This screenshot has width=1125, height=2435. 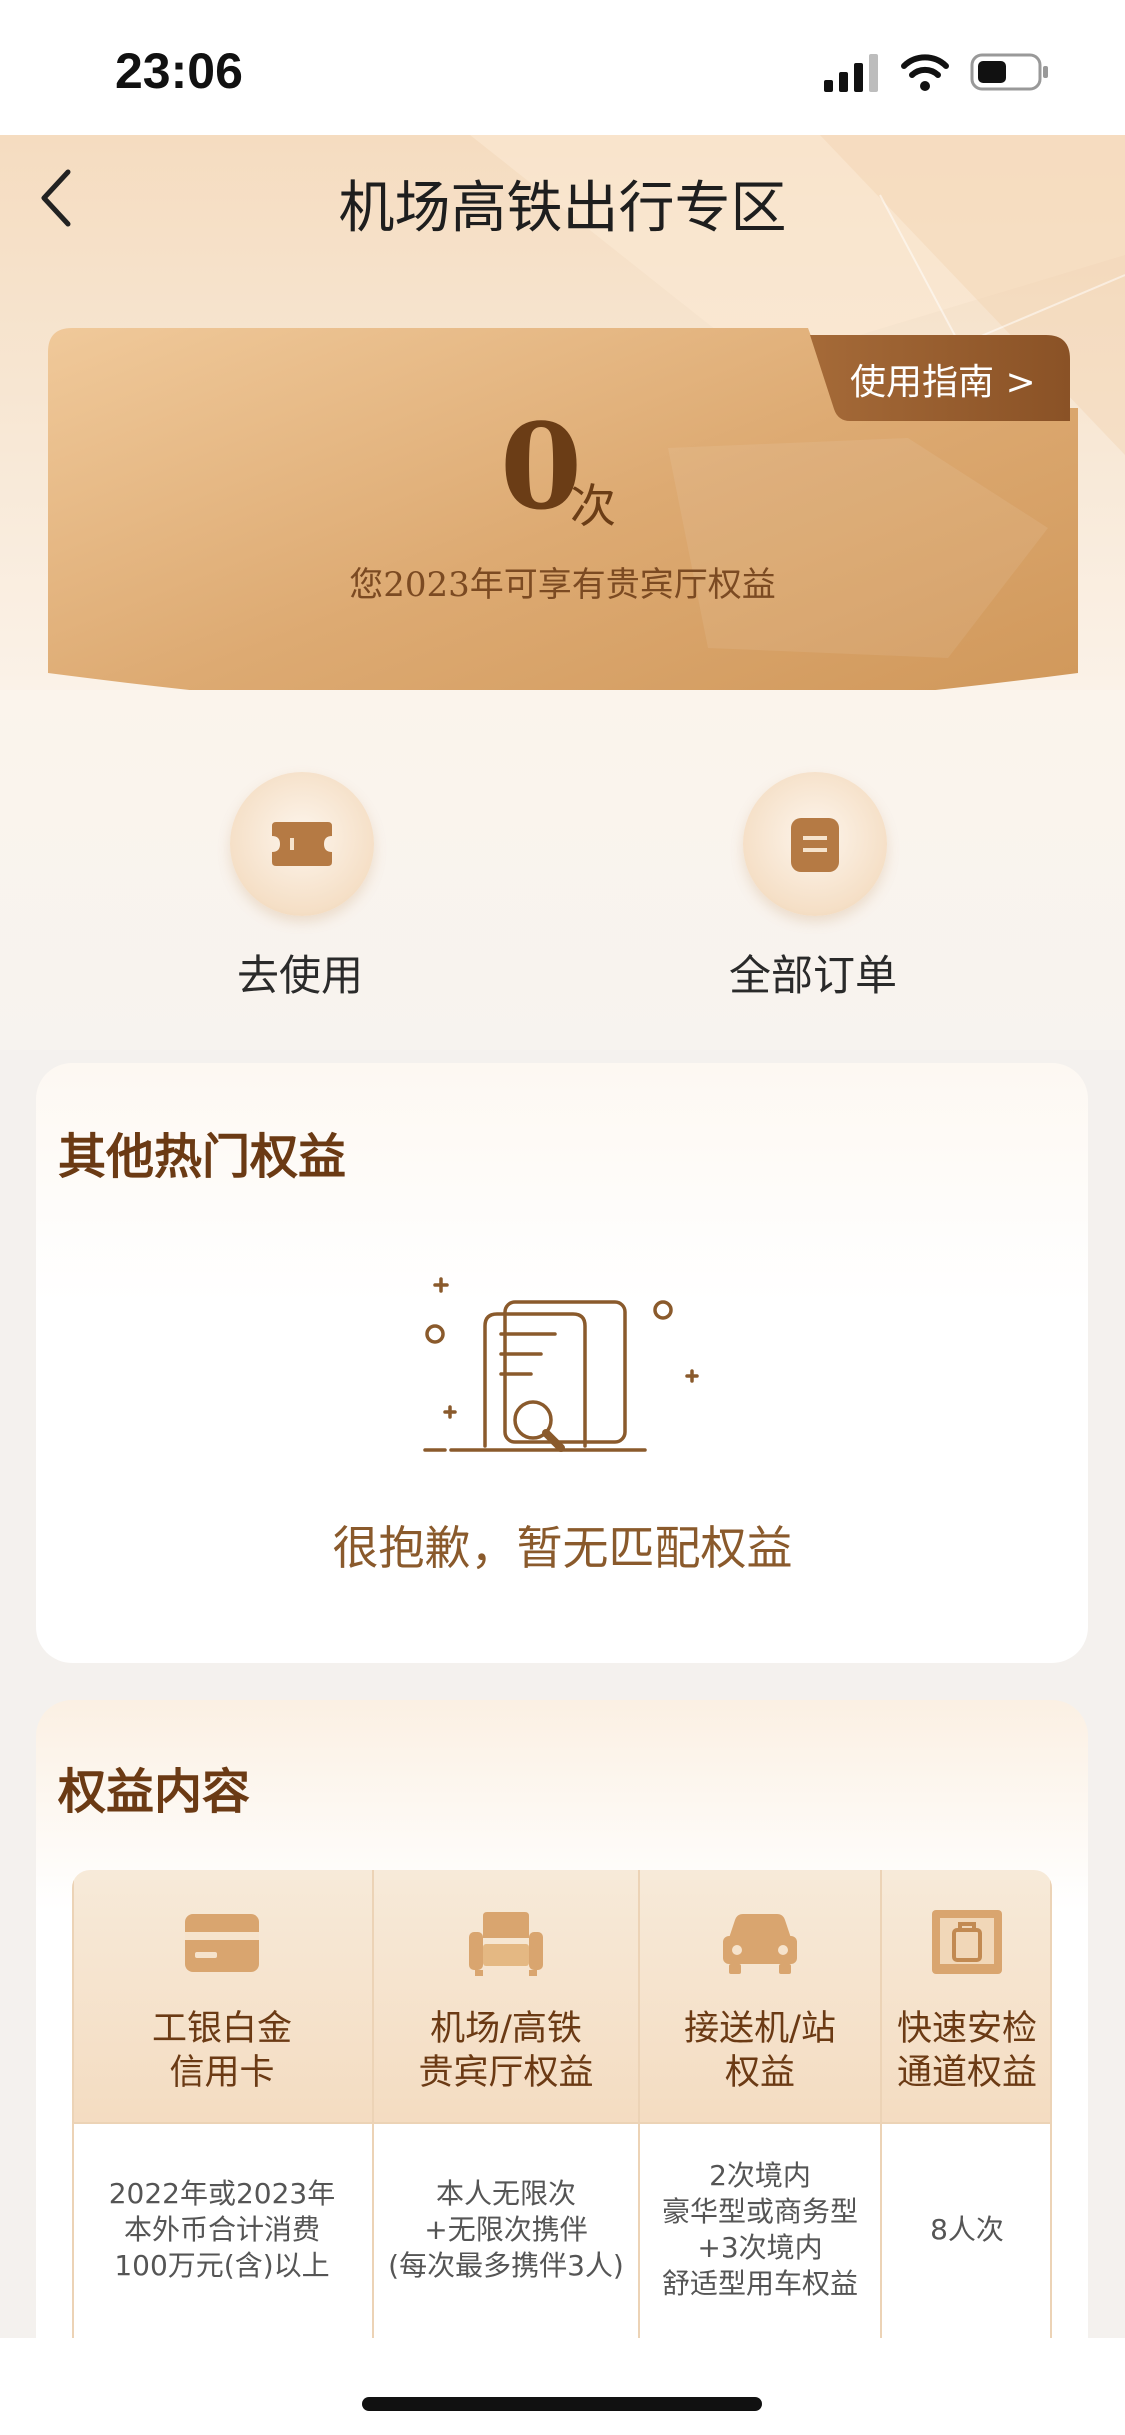 I want to click on security-label-line2: 通道权益, so click(x=966, y=2073).